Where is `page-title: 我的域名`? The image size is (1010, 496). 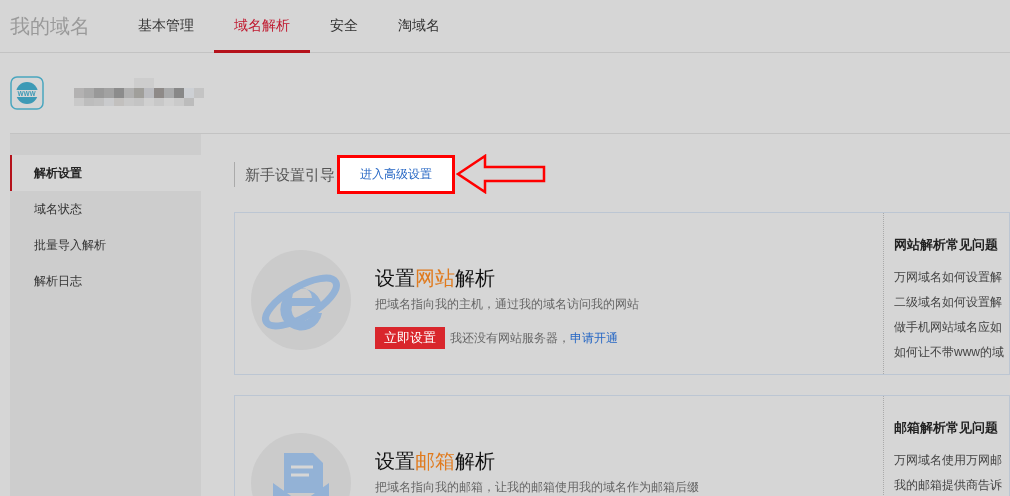 page-title: 我的域名 is located at coordinates (50, 26).